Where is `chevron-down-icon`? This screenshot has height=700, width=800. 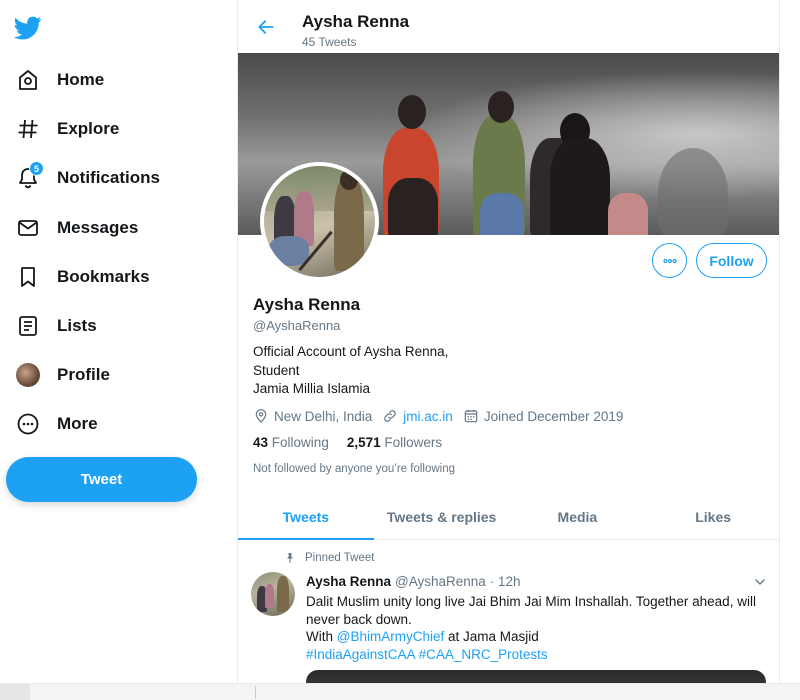 chevron-down-icon is located at coordinates (760, 582).